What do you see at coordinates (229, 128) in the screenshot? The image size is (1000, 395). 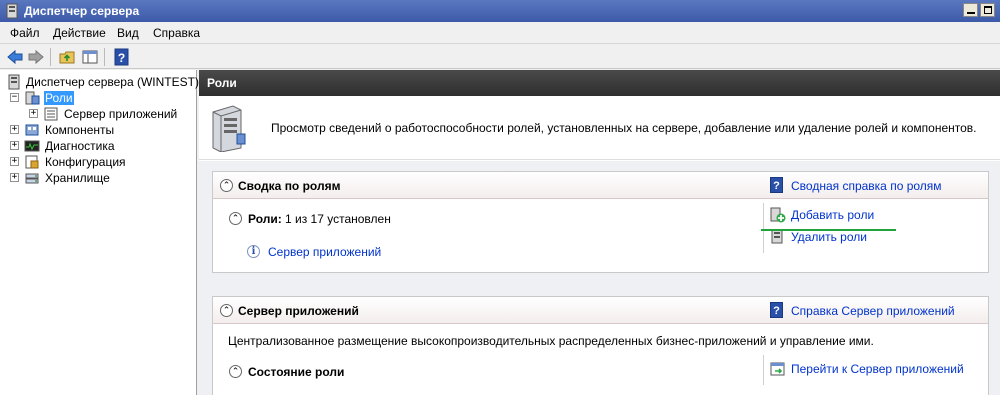 I see `server-tower-icon` at bounding box center [229, 128].